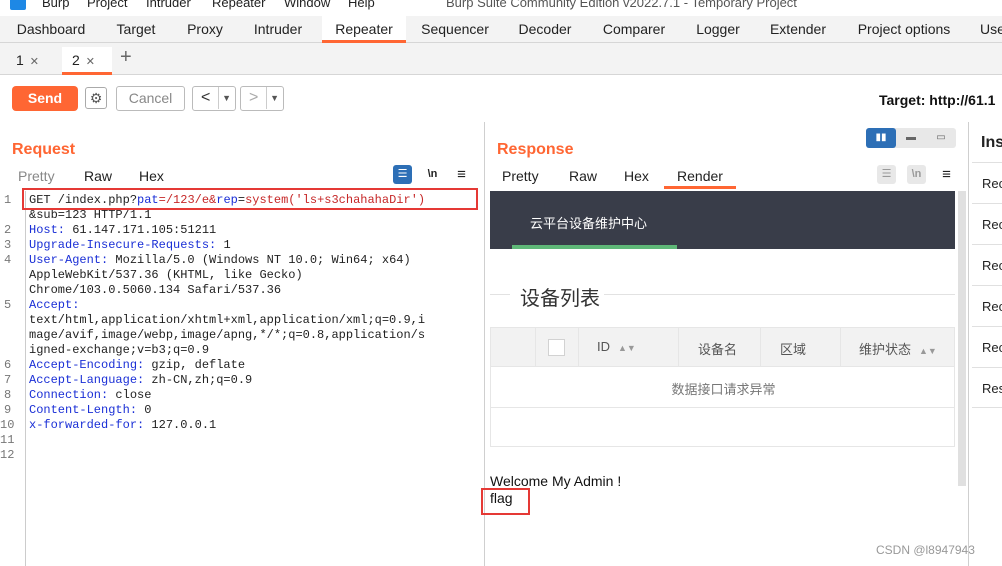 The image size is (1002, 566). Describe the element at coordinates (634, 29) in the screenshot. I see `tab-comparer: Comparer` at that location.